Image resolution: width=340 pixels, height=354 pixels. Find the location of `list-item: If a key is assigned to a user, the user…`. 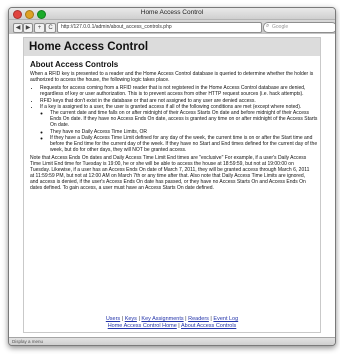

list-item: If a key is assigned to a user, the user… is located at coordinates (180, 128).